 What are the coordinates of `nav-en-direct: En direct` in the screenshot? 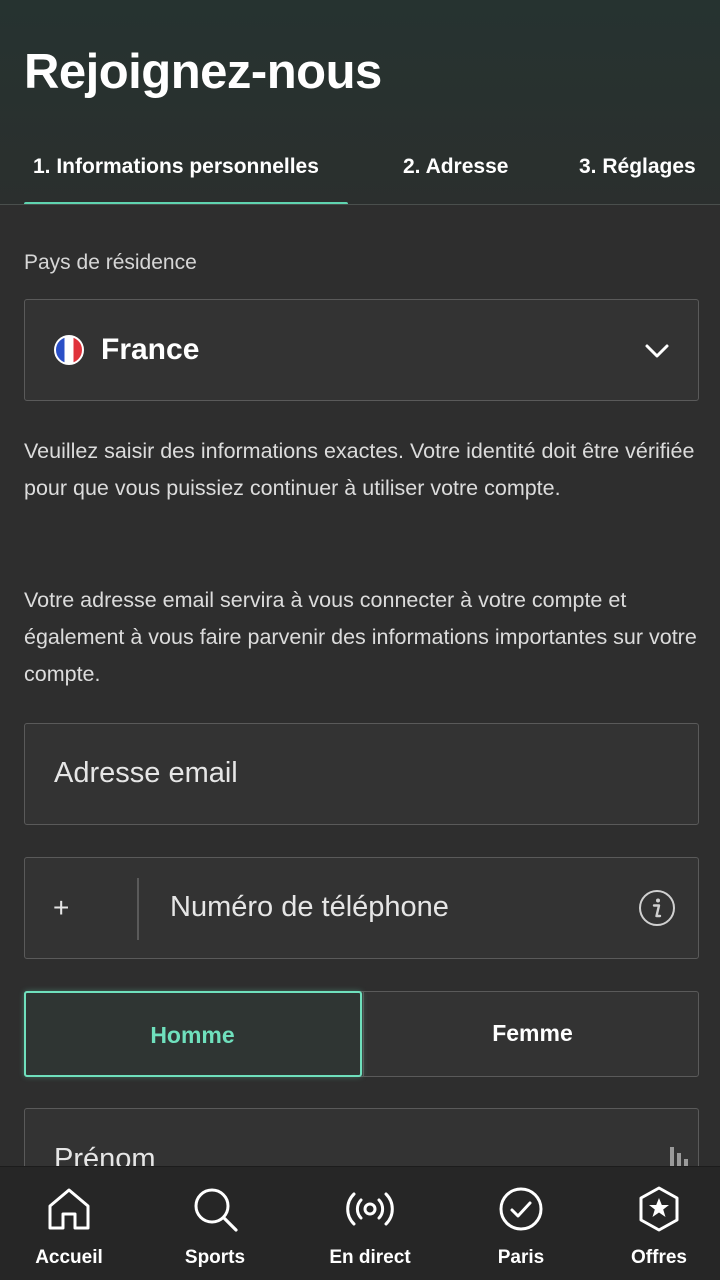 It's located at (370, 1223).